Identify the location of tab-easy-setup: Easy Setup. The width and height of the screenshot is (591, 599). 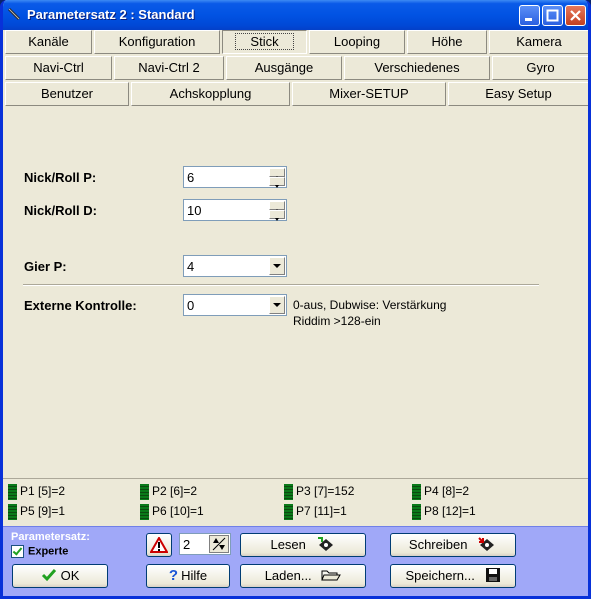
(518, 94).